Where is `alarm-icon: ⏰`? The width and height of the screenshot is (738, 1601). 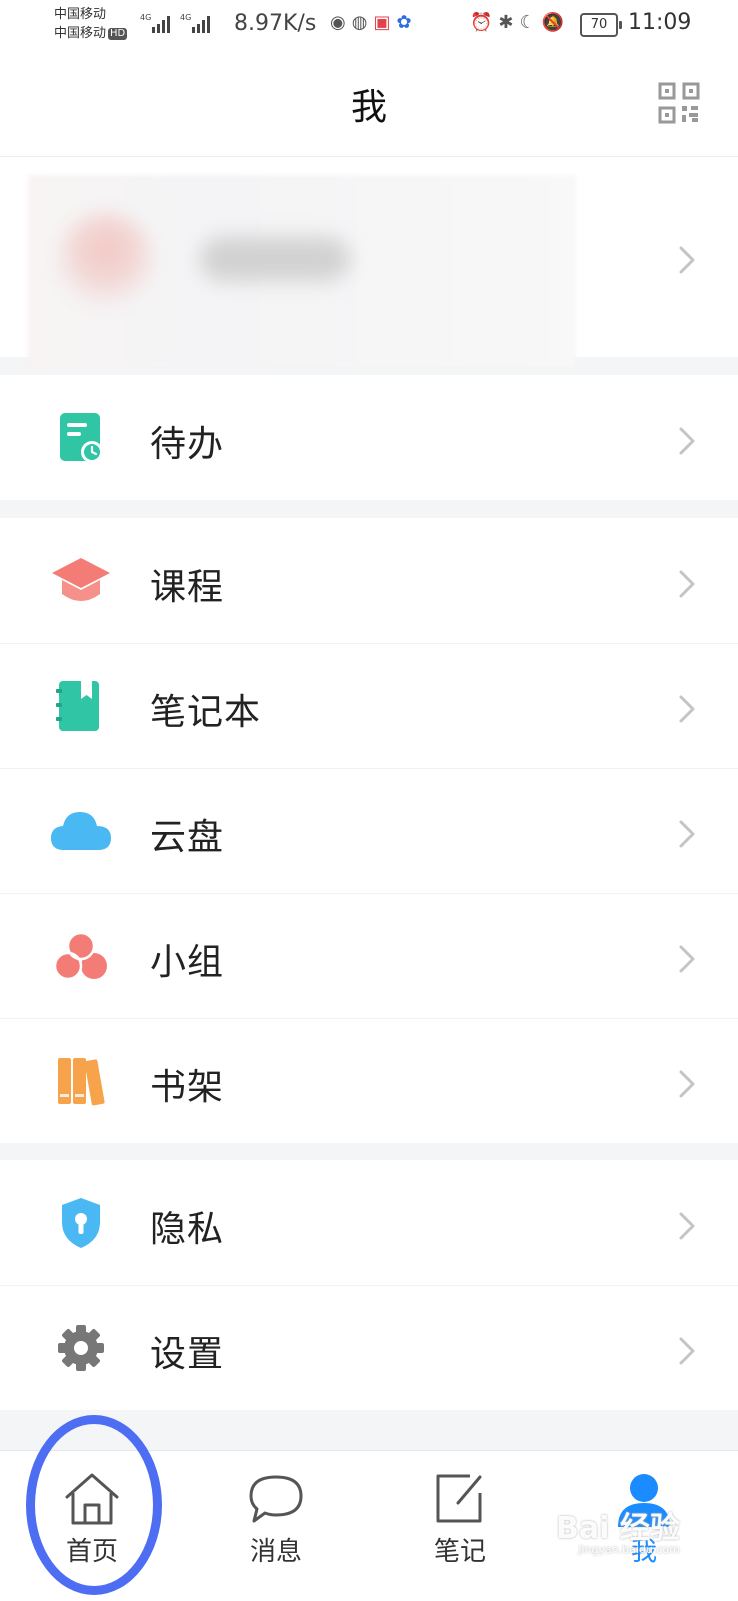
alarm-icon: ⏰ is located at coordinates (484, 22).